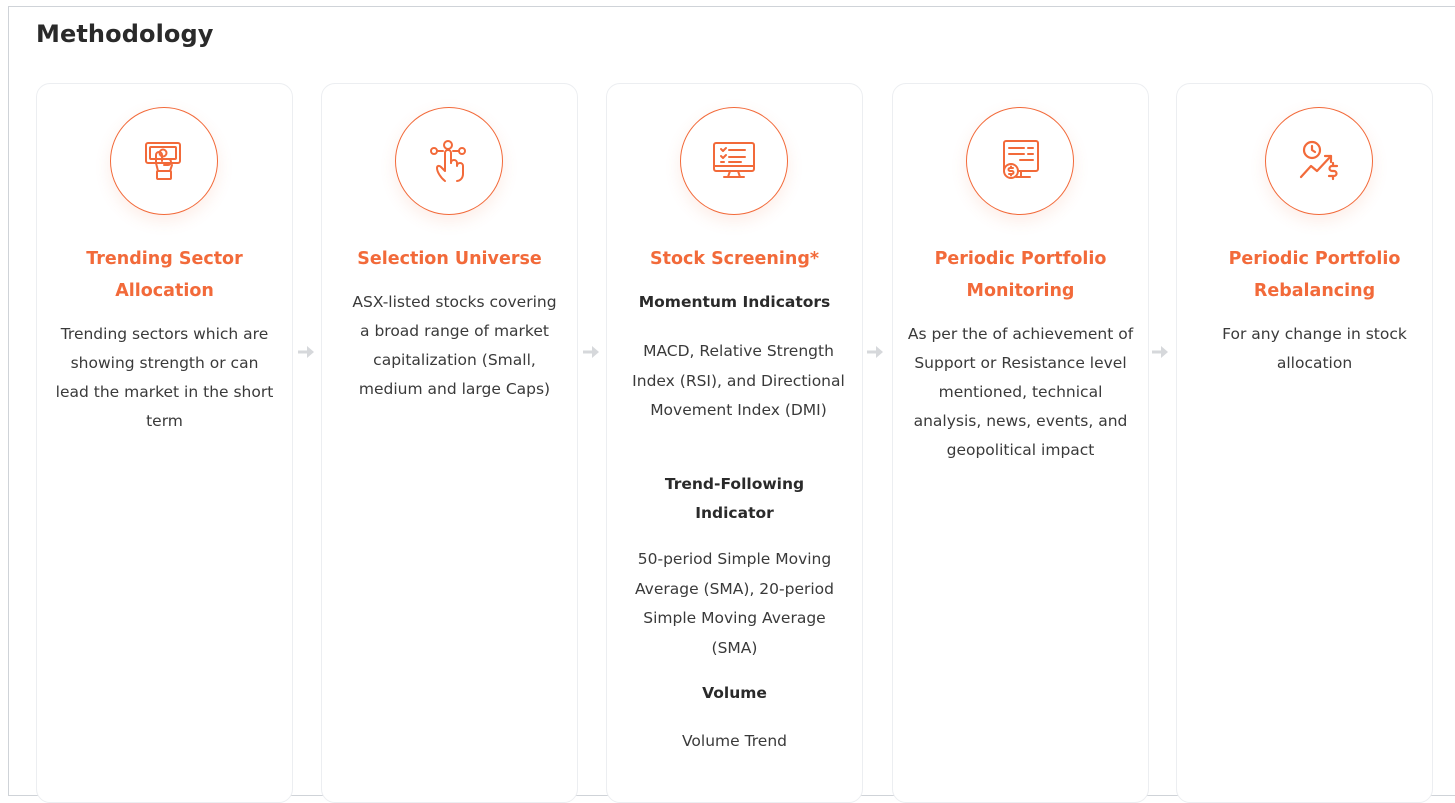 The width and height of the screenshot is (1455, 803). I want to click on section-text-volume: Volume Trend, so click(734, 741).